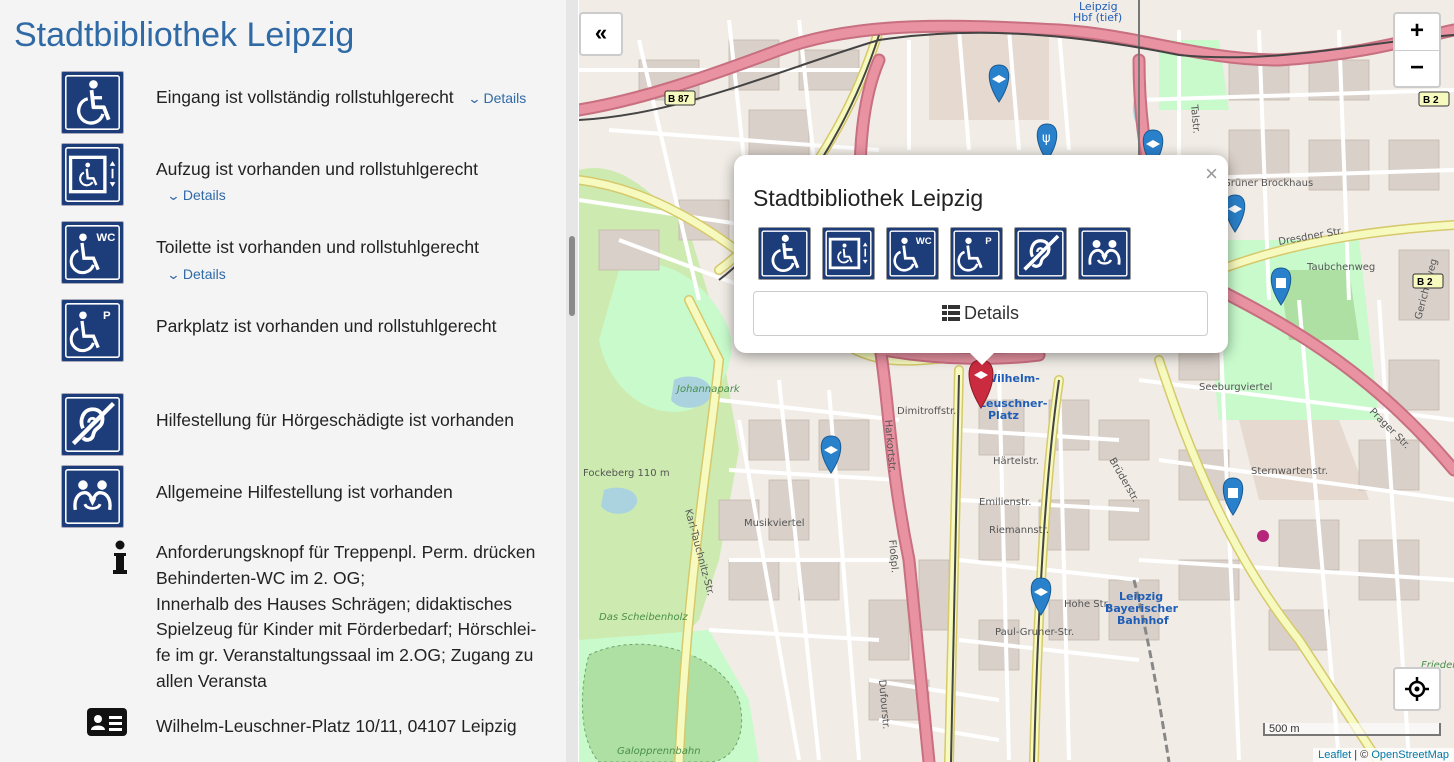  I want to click on label-floss: Floßpl., so click(893, 556).